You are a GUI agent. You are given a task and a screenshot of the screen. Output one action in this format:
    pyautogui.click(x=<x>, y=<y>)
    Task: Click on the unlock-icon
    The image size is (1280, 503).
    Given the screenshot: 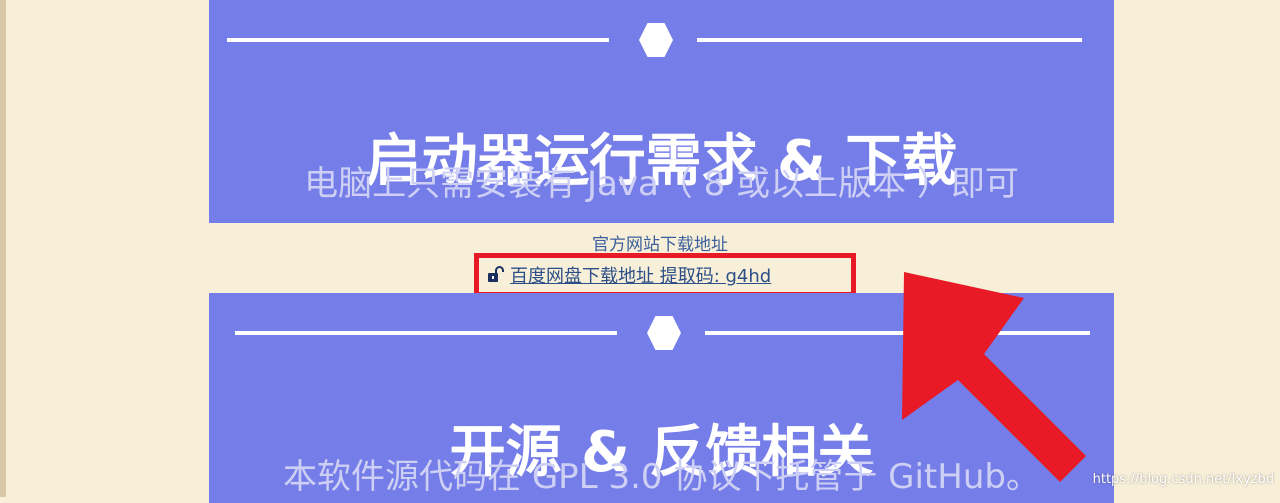 What is the action you would take?
    pyautogui.click(x=496, y=275)
    